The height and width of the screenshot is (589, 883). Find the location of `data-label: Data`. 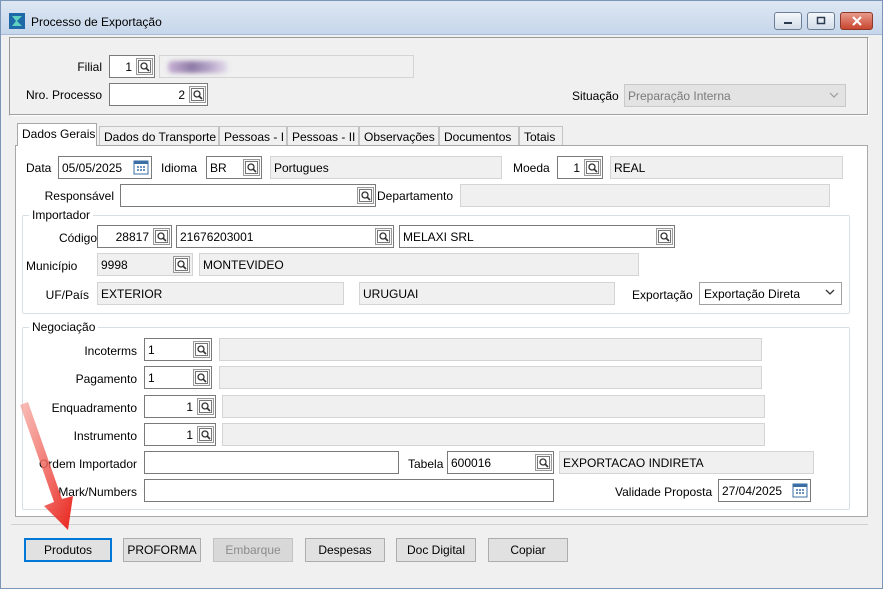

data-label: Data is located at coordinates (39, 168).